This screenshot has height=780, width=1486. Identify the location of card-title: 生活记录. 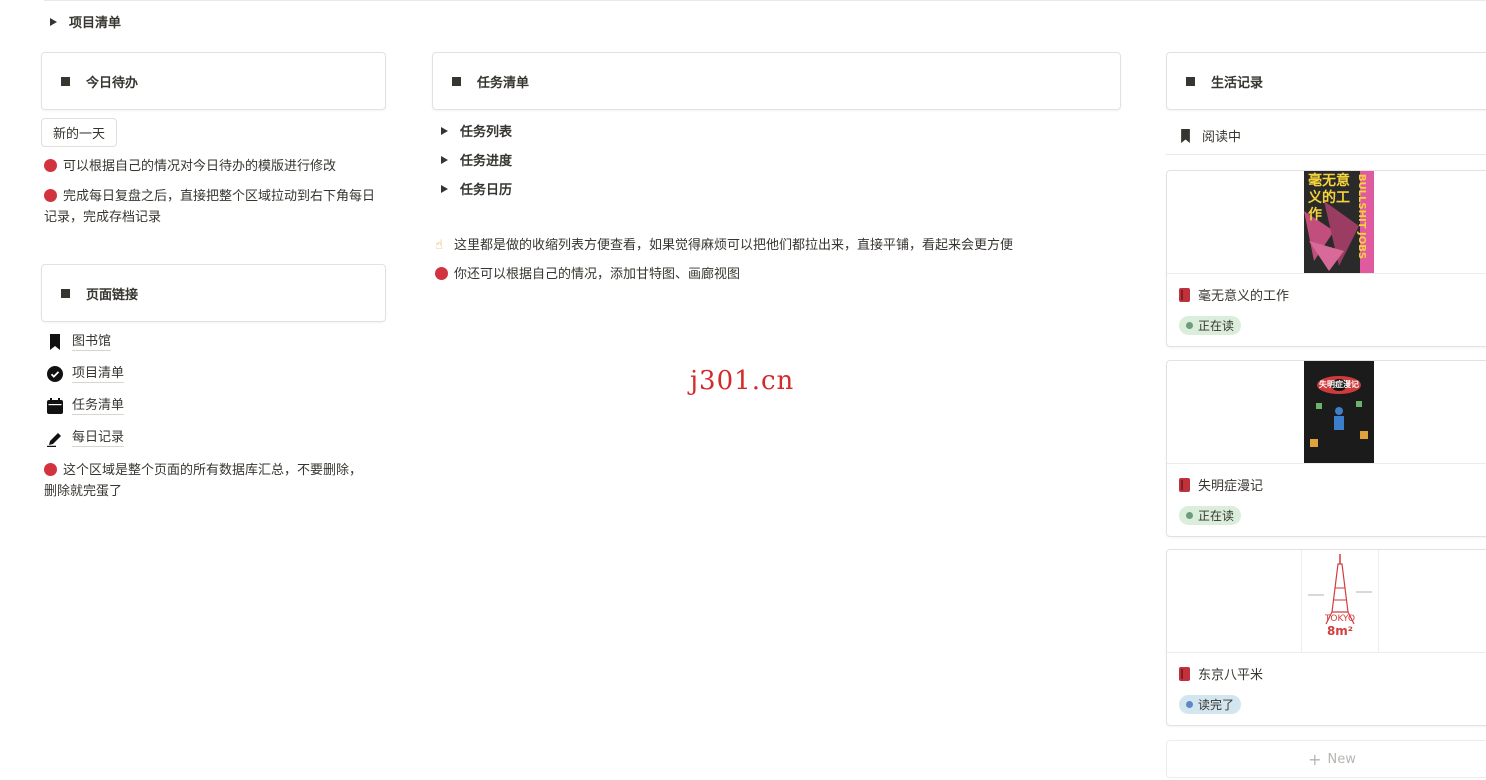
(1237, 83).